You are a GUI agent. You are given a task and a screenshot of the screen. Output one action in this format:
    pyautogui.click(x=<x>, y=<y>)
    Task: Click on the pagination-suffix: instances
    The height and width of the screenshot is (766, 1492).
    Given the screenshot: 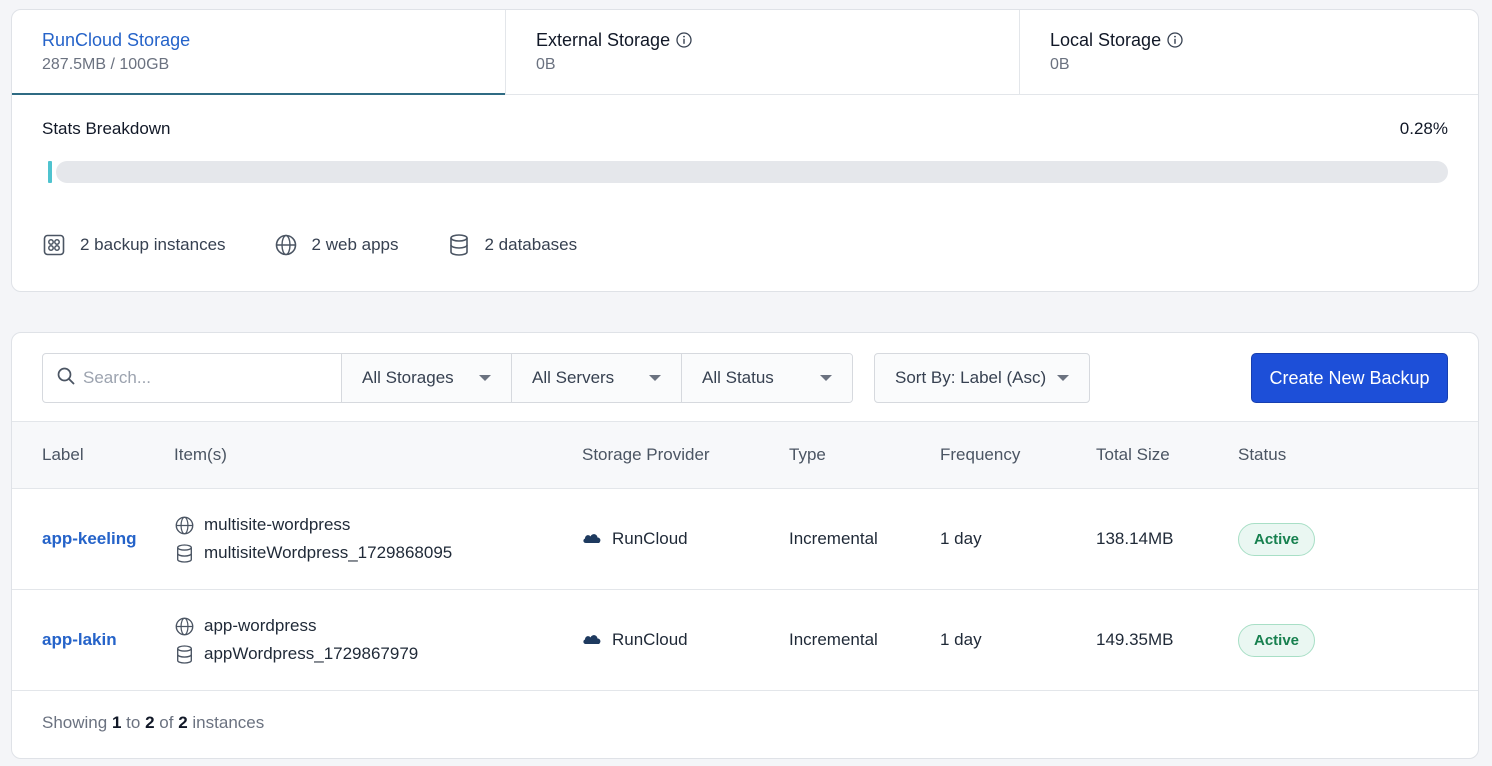 What is the action you would take?
    pyautogui.click(x=228, y=722)
    